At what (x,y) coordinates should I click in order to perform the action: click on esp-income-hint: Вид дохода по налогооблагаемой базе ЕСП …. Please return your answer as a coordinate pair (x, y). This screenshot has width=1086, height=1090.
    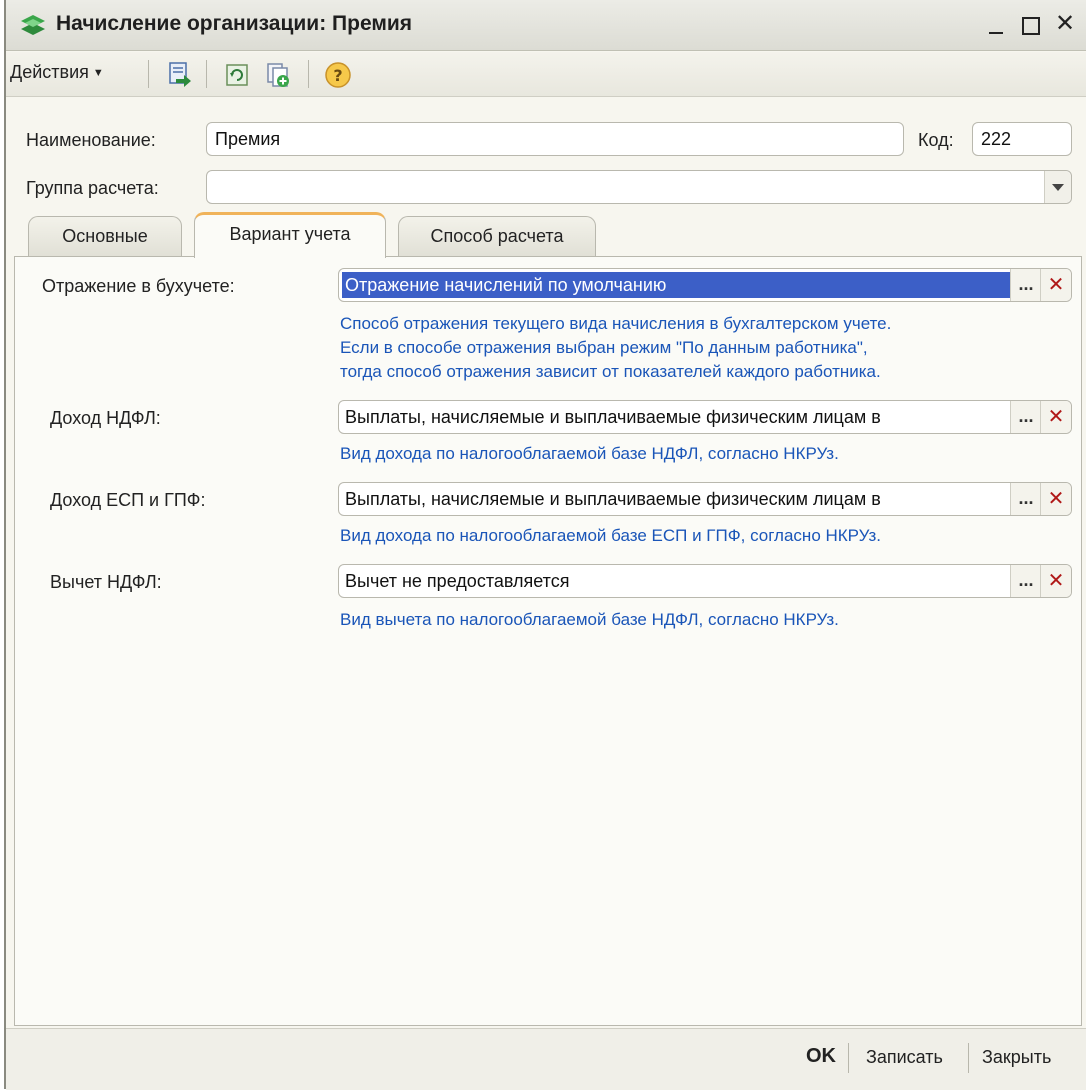
    Looking at the image, I should click on (611, 535).